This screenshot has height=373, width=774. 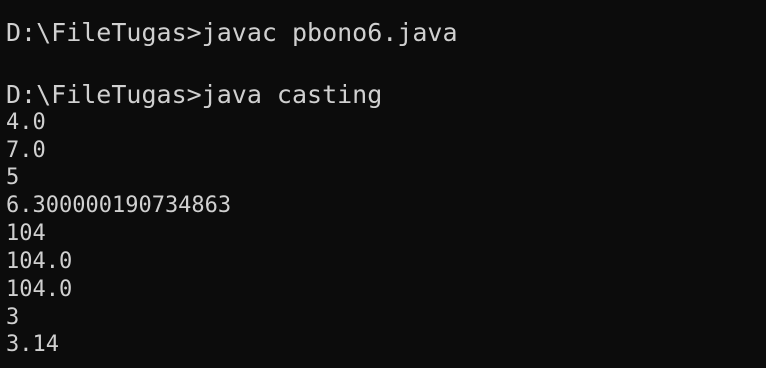 I want to click on output-line: 3, so click(x=13, y=317).